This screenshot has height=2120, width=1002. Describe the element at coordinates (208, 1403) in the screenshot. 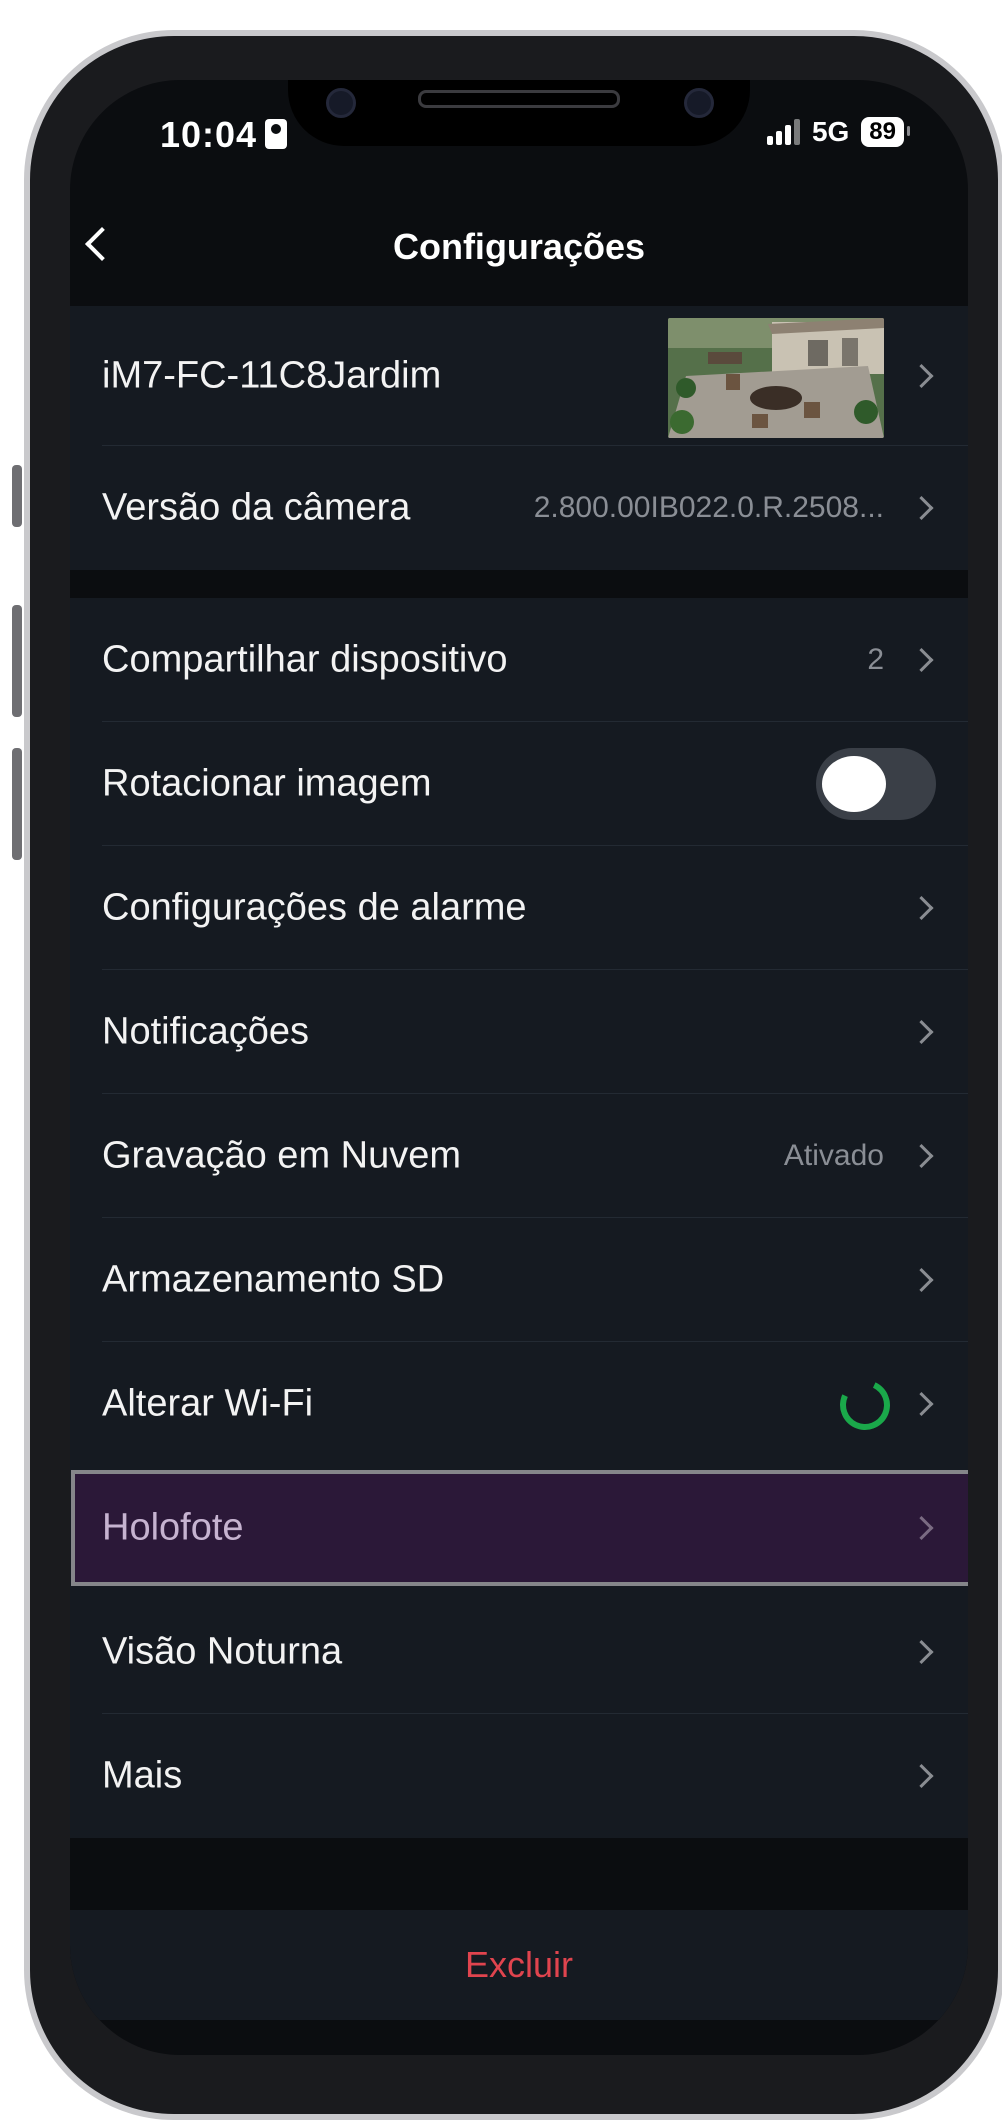

I see `setting-label: Alterar Wi-Fi` at that location.